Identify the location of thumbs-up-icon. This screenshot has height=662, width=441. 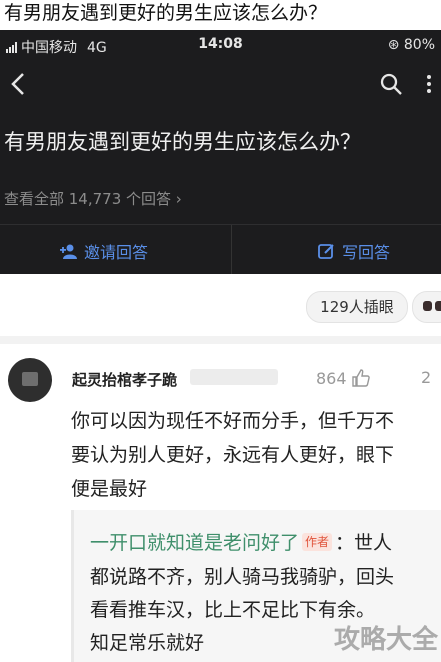
(361, 378).